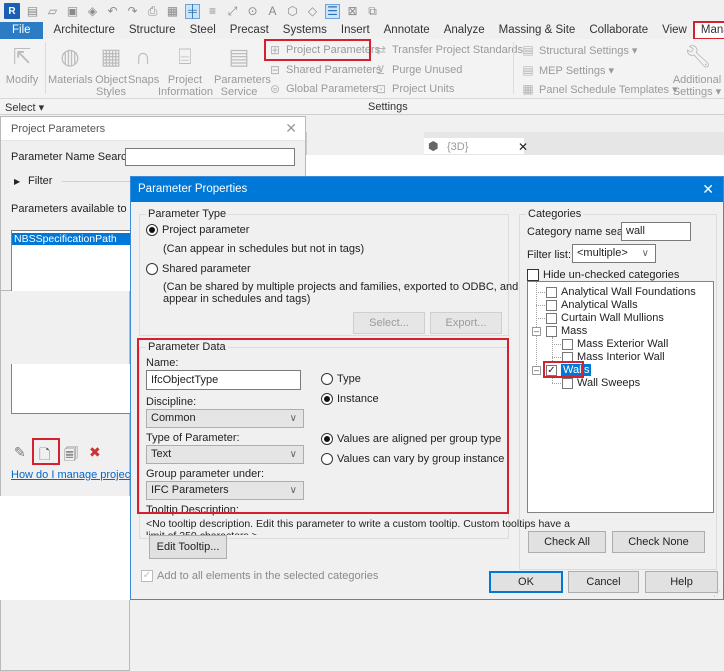  Describe the element at coordinates (92, 11) in the screenshot. I see `sync-icon: ◈` at that location.